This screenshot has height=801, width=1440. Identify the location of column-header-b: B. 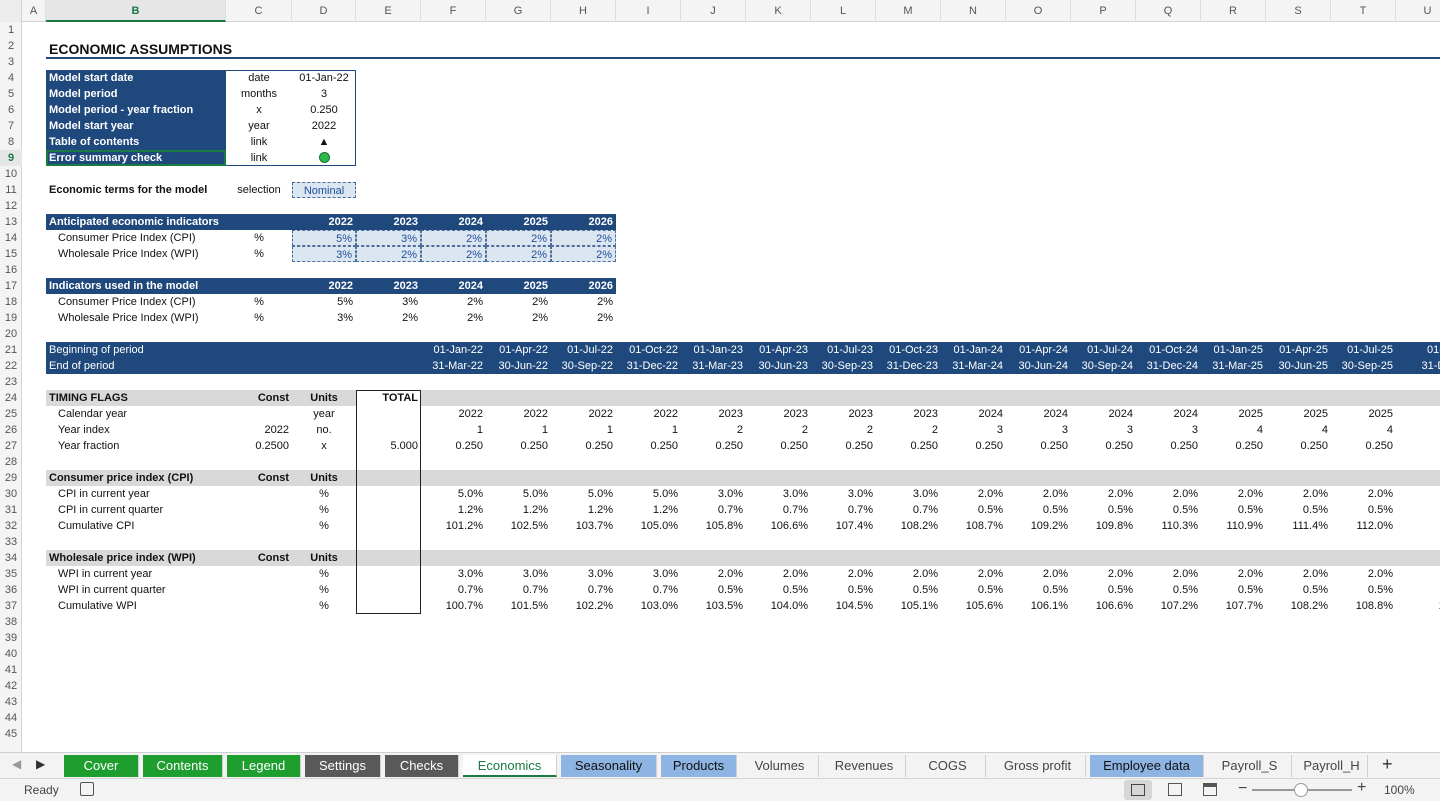
(136, 11).